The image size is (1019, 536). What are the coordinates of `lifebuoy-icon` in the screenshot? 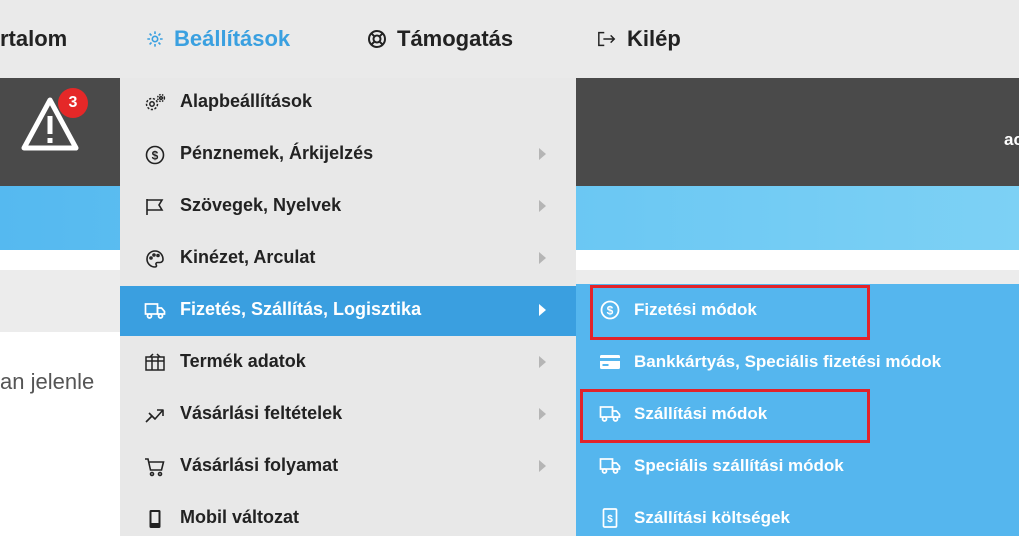 It's located at (377, 39).